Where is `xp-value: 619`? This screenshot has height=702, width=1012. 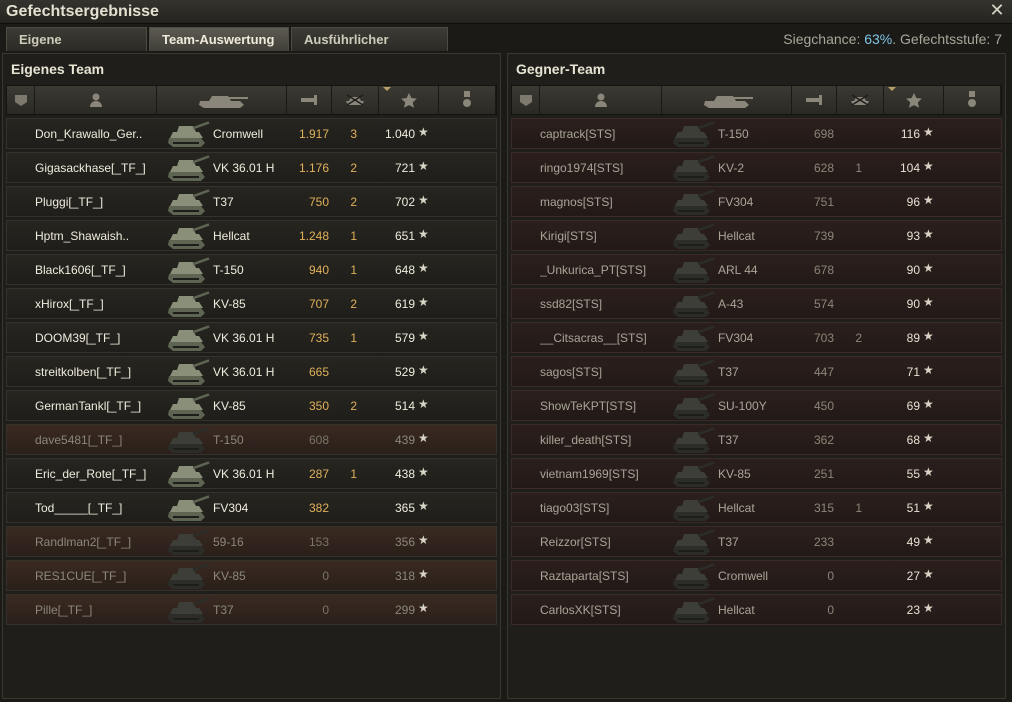
xp-value: 619 is located at coordinates (404, 304).